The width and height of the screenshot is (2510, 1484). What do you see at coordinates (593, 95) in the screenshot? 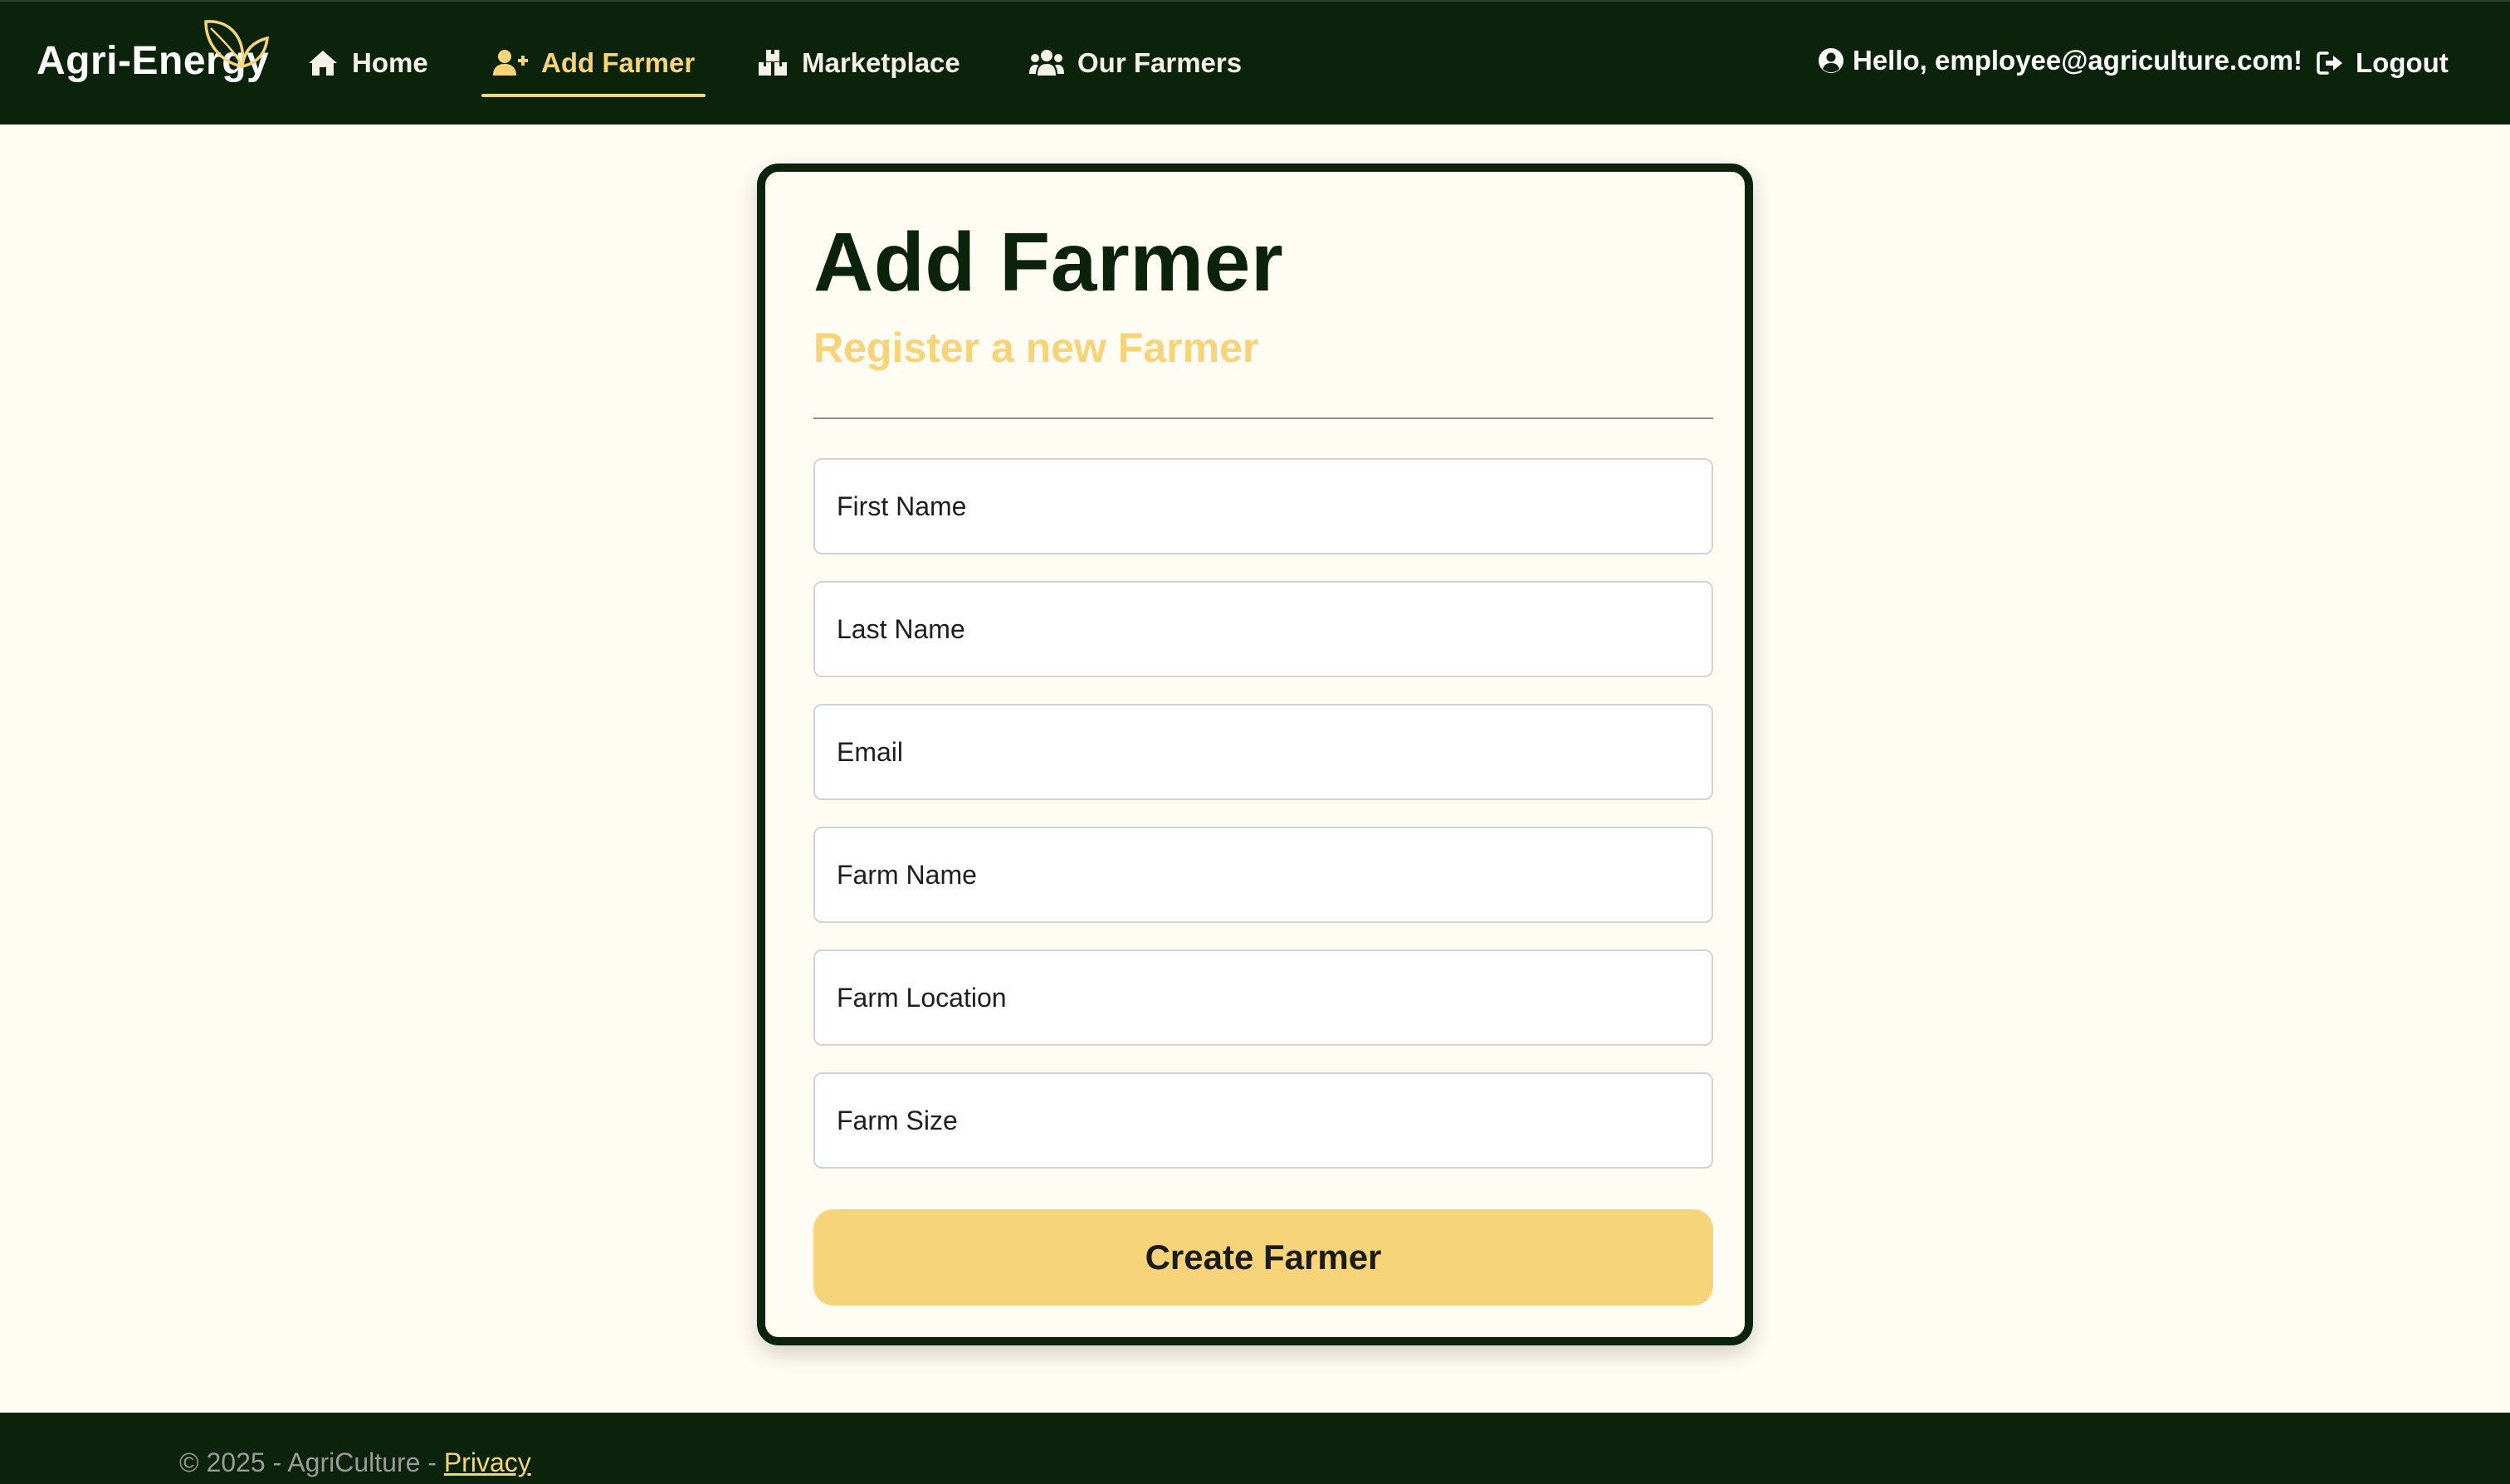
I see `active-tab-indicator` at bounding box center [593, 95].